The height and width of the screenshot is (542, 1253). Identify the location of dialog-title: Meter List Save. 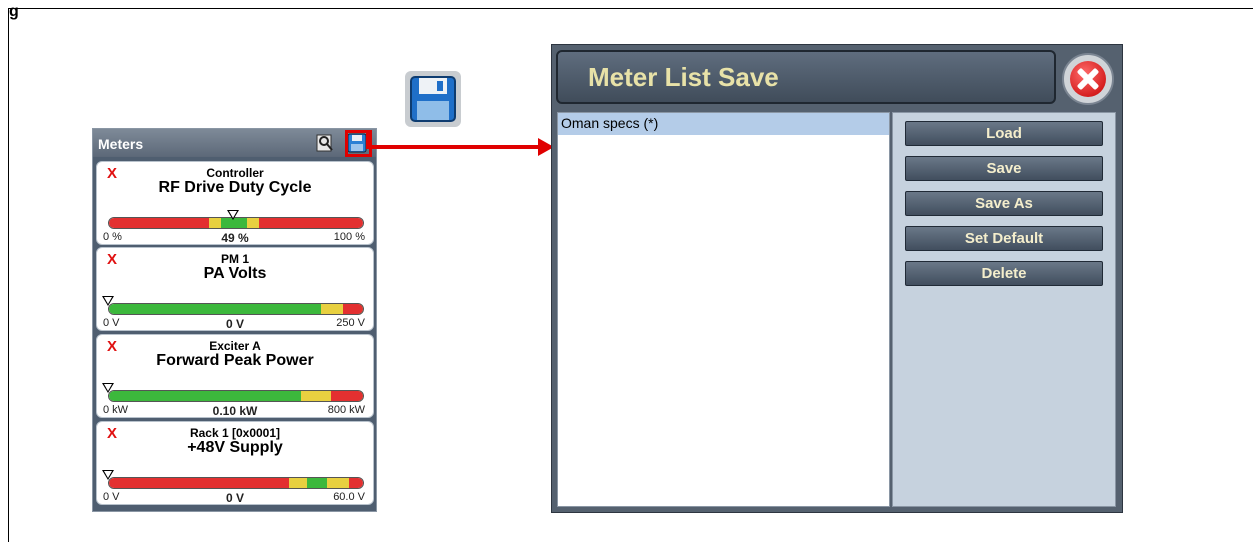
(683, 77).